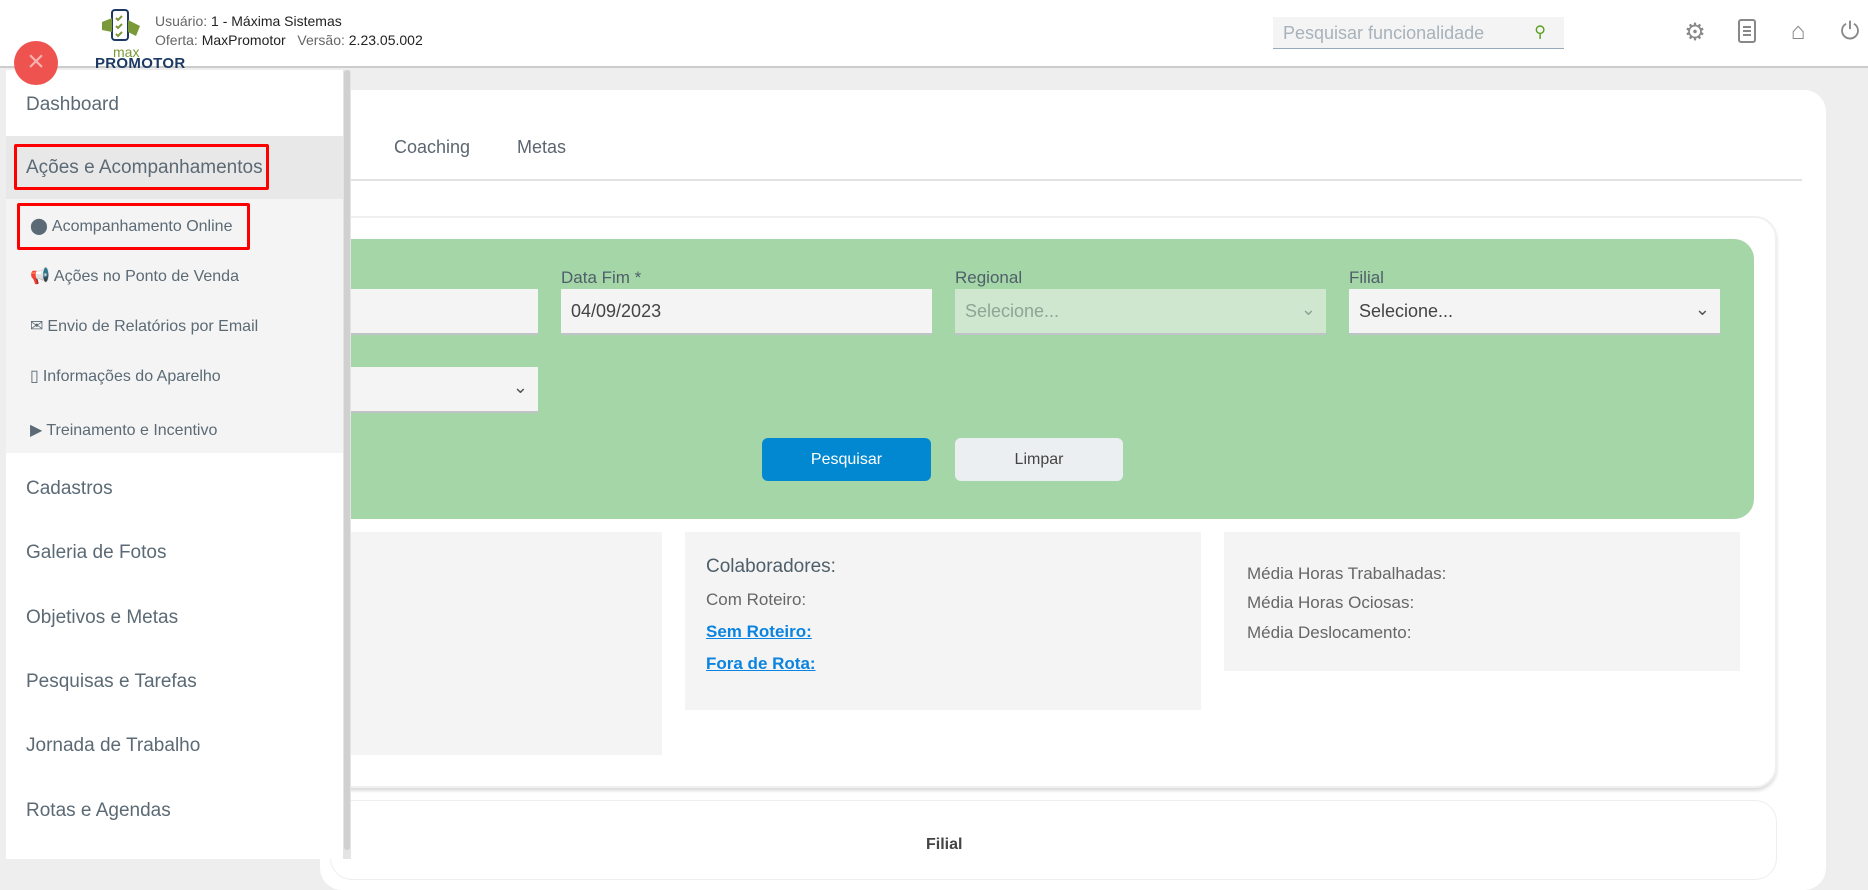 This screenshot has width=1868, height=890. What do you see at coordinates (846, 459) in the screenshot?
I see `pesquisar-button: Pesquisar` at bounding box center [846, 459].